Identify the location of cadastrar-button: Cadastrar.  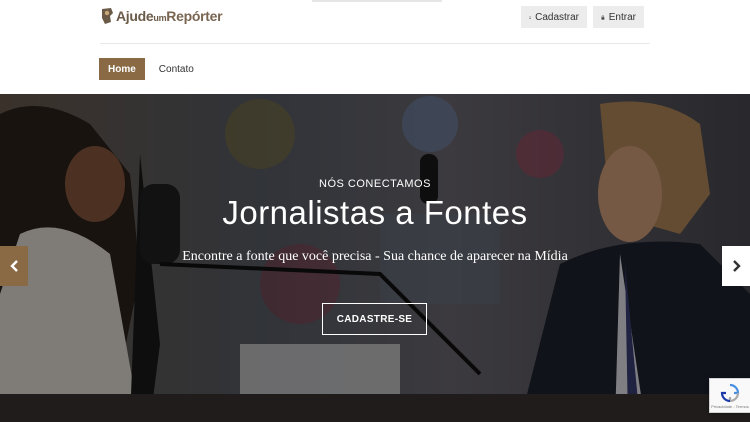
(554, 17).